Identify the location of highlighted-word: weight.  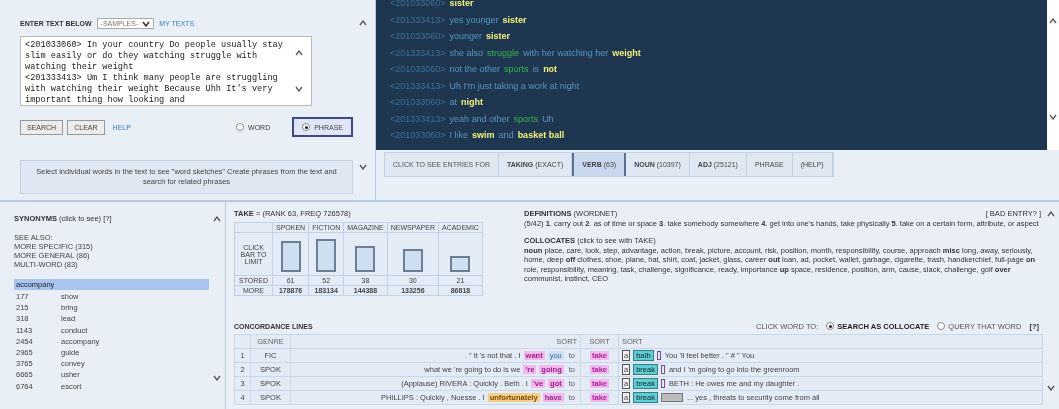
(626, 52).